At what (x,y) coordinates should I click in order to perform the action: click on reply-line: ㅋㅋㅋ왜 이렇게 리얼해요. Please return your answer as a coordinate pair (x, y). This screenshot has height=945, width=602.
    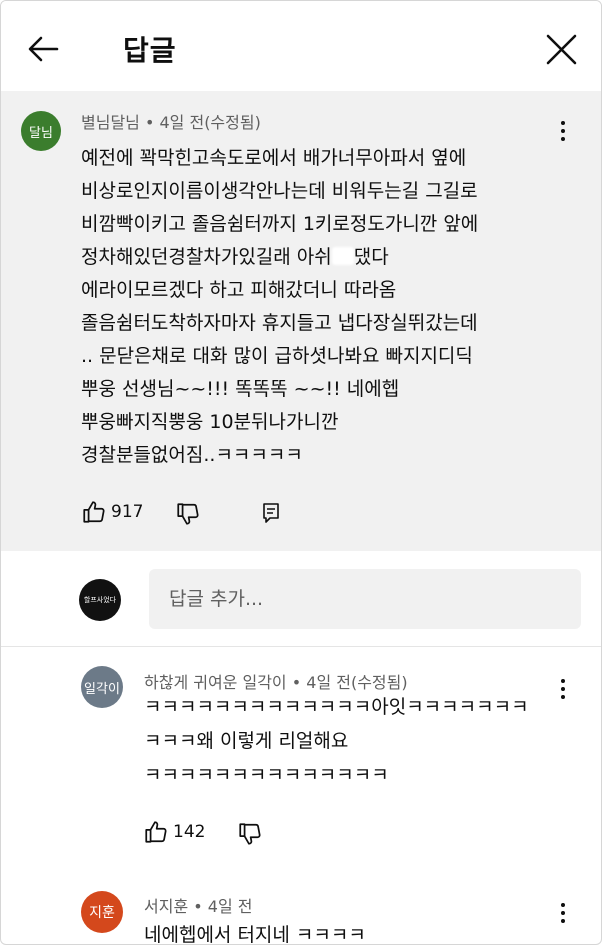
    Looking at the image, I should click on (246, 741).